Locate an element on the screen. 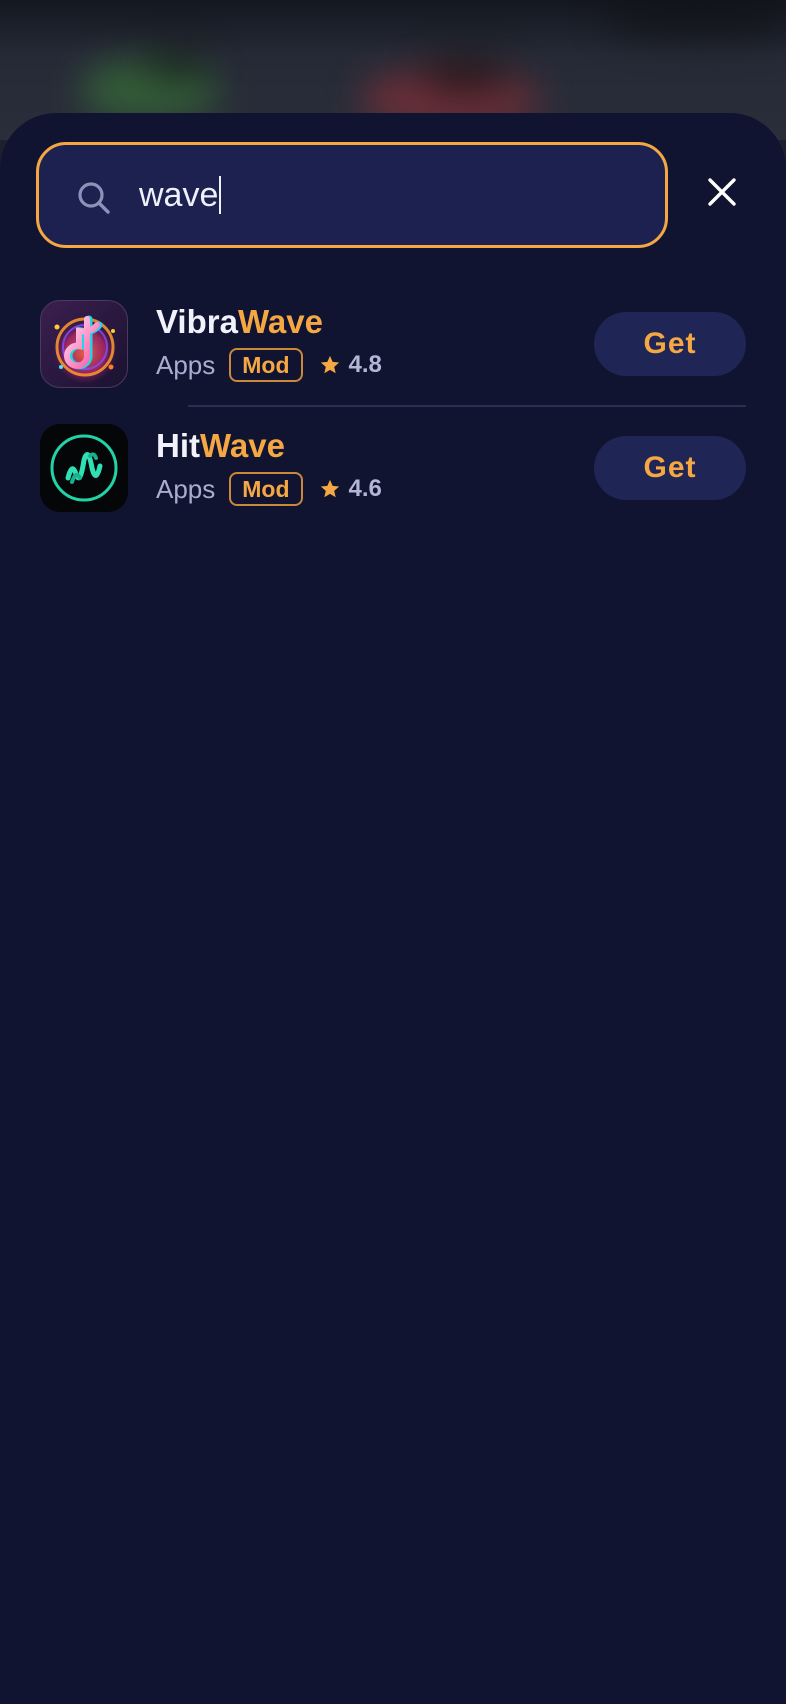 The image size is (786, 1704). search-field: wave is located at coordinates (352, 195).